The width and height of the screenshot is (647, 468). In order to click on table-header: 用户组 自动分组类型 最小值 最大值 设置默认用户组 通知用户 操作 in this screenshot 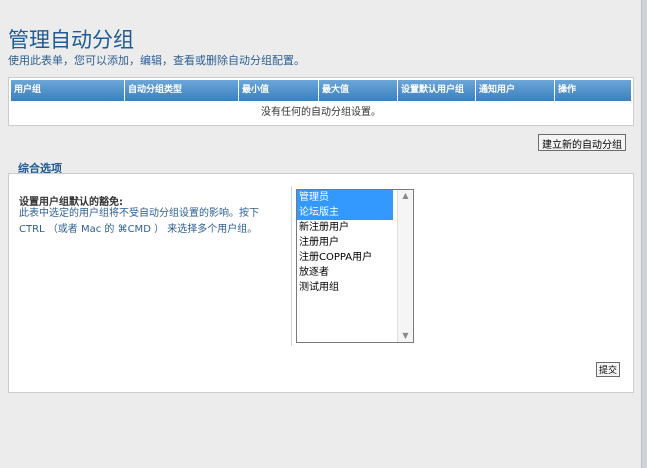, I will do `click(321, 90)`.